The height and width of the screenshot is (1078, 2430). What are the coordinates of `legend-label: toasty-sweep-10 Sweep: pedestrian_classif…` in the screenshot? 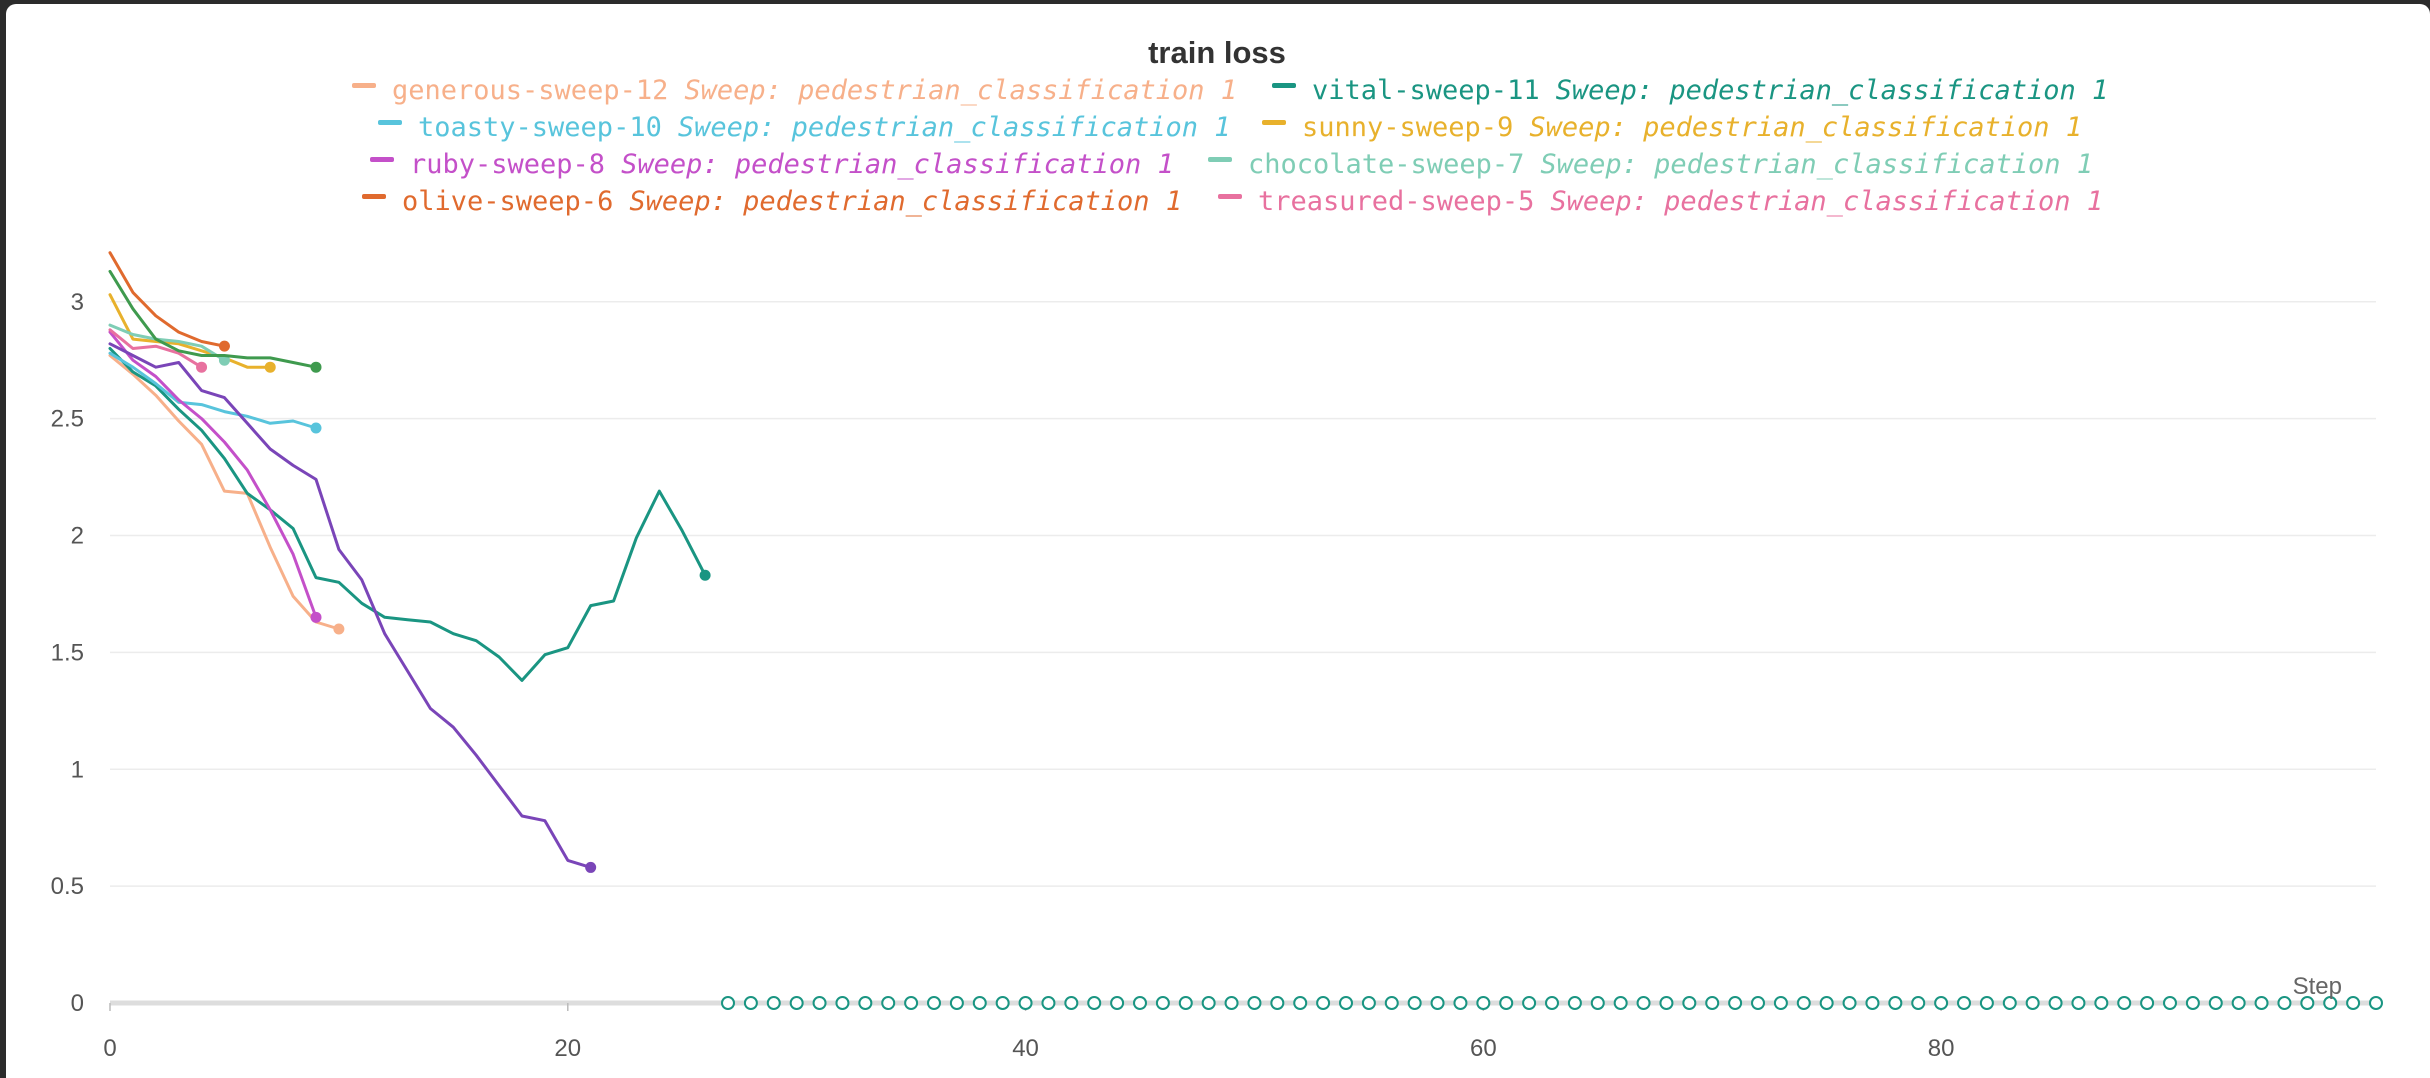 It's located at (824, 127).